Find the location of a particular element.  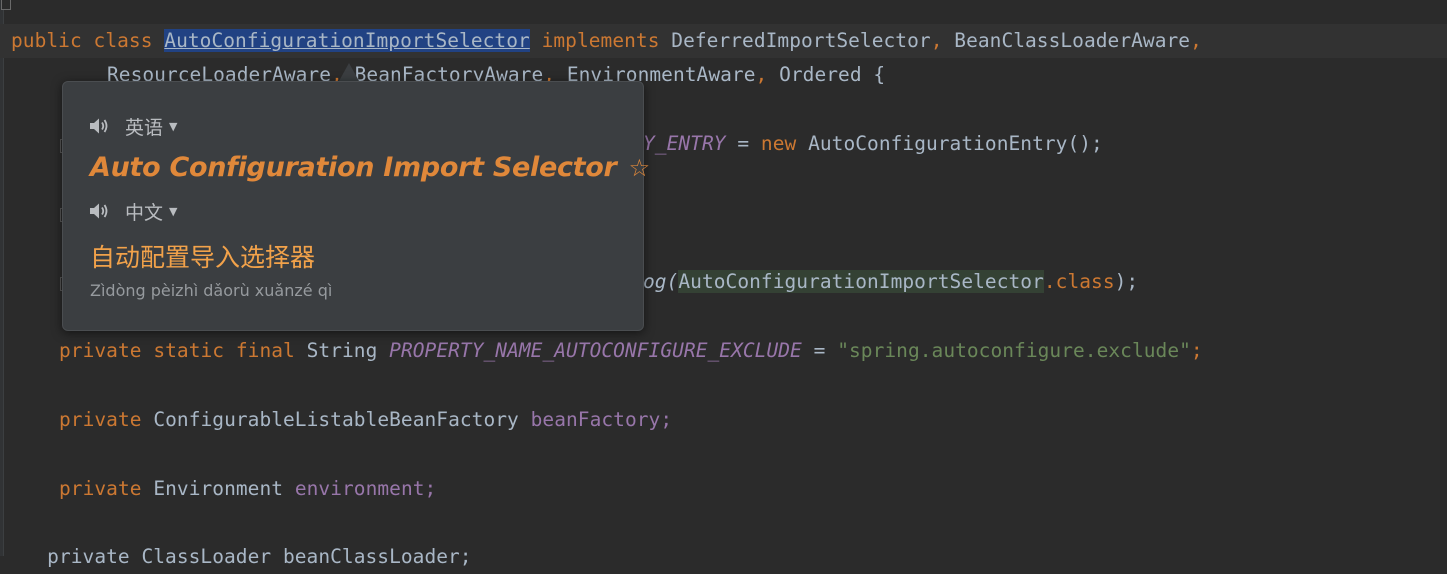

interface-ordered: Ordered { is located at coordinates (832, 74).